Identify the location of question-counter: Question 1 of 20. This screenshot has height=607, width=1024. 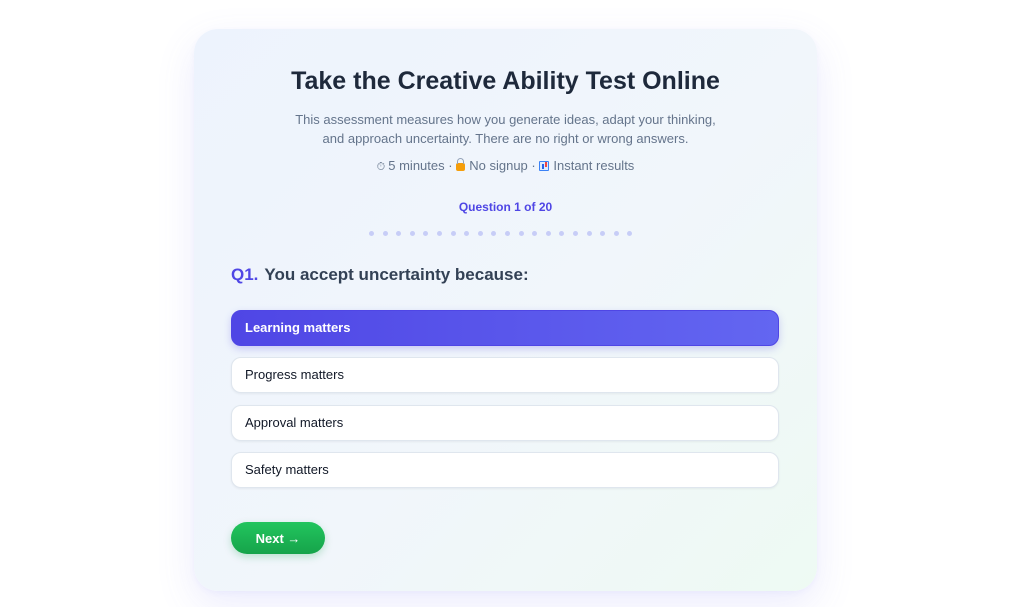
(505, 207).